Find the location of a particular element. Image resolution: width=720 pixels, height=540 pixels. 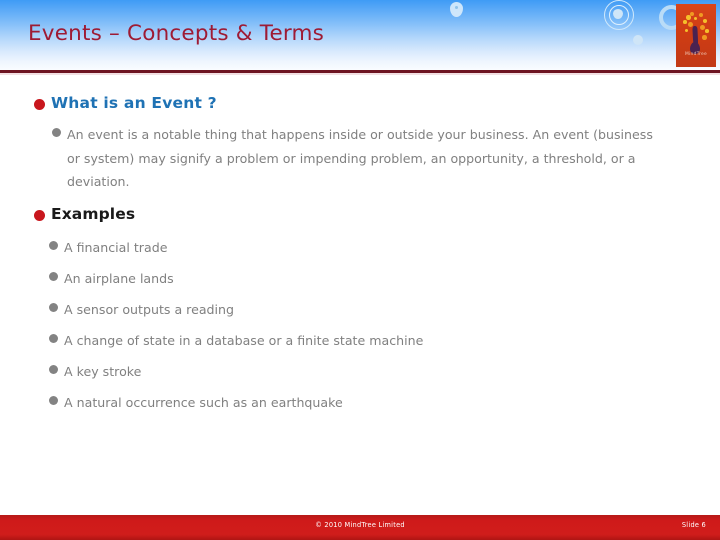

section-heading-what-is-an-event: What is an Event ? is located at coordinates (125, 103).